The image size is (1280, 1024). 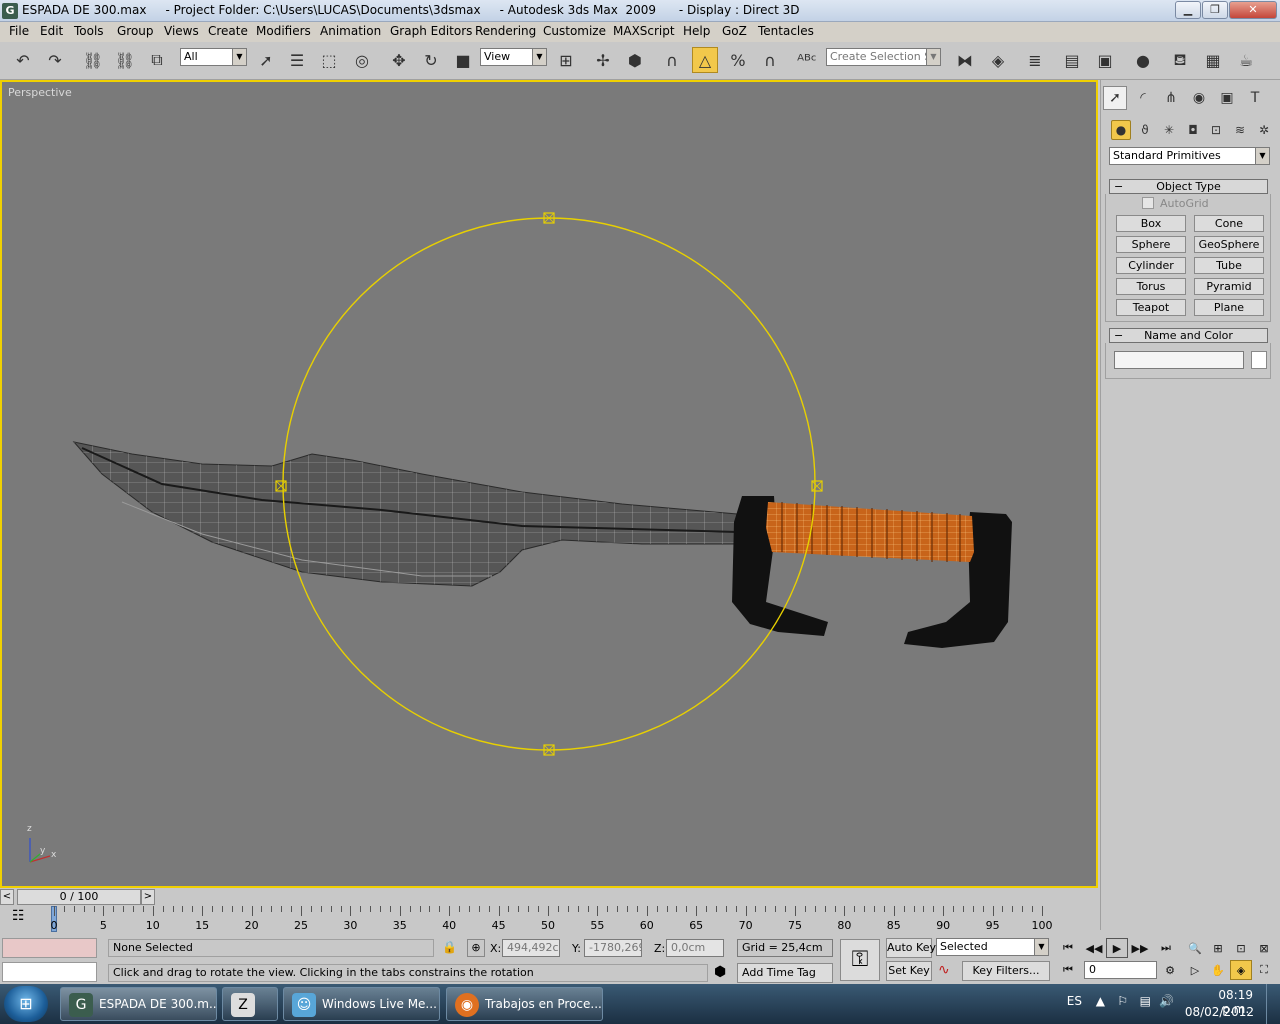 What do you see at coordinates (1227, 98) in the screenshot?
I see `display-tab-icon: ▣` at bounding box center [1227, 98].